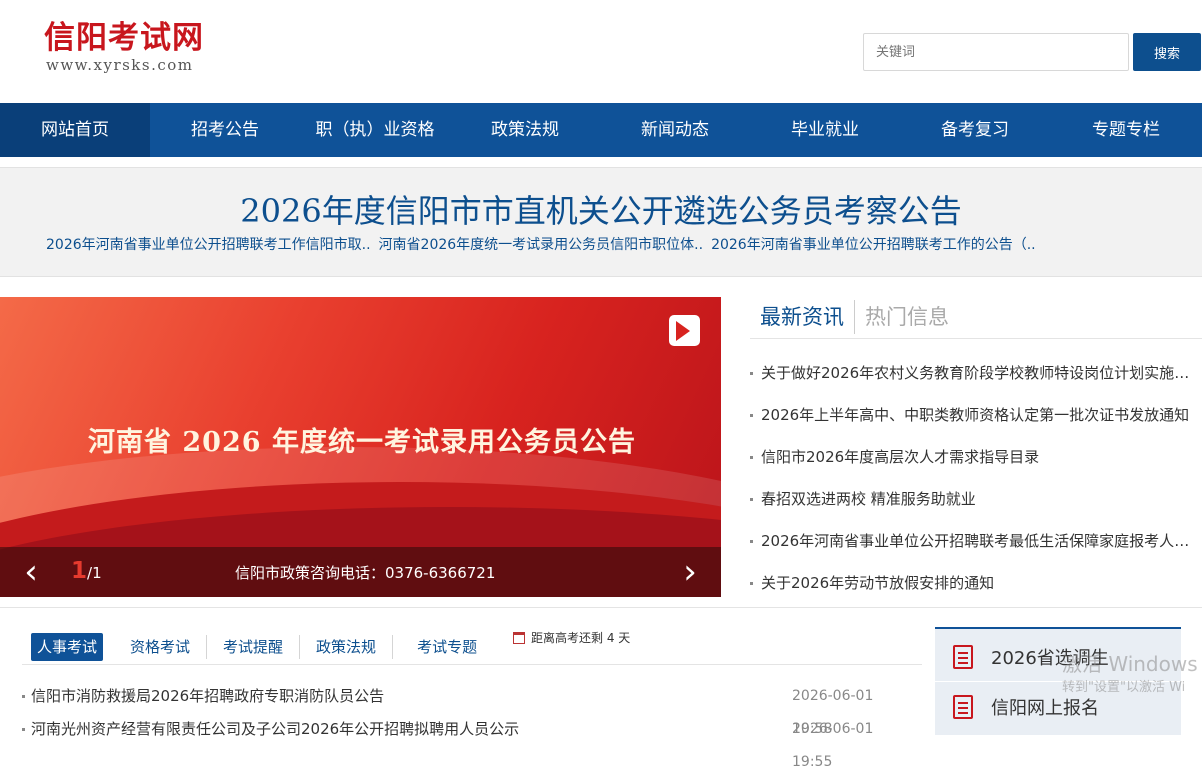 The width and height of the screenshot is (1202, 779). Describe the element at coordinates (208, 696) in the screenshot. I see `list-item-title: 信阳市消防救援局2026年招聘政府专职消防队员公告` at that location.